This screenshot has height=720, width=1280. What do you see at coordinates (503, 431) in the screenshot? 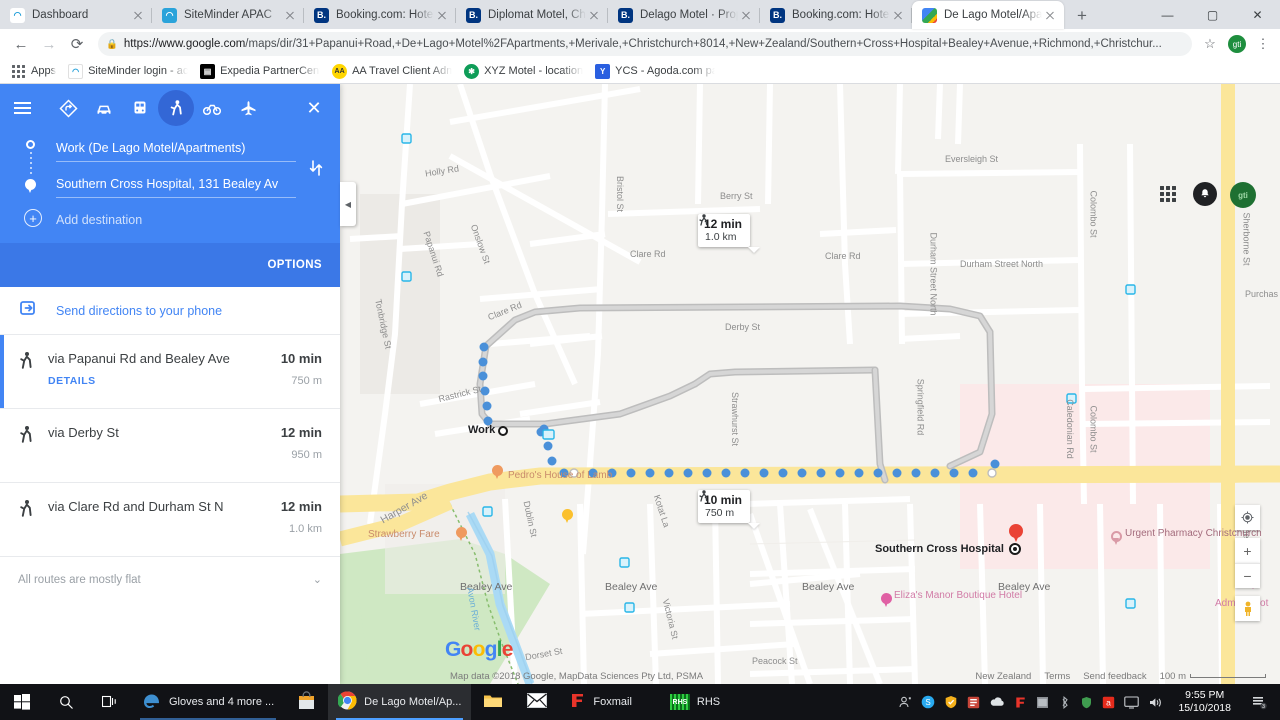
I see `origin-marker-dot` at bounding box center [503, 431].